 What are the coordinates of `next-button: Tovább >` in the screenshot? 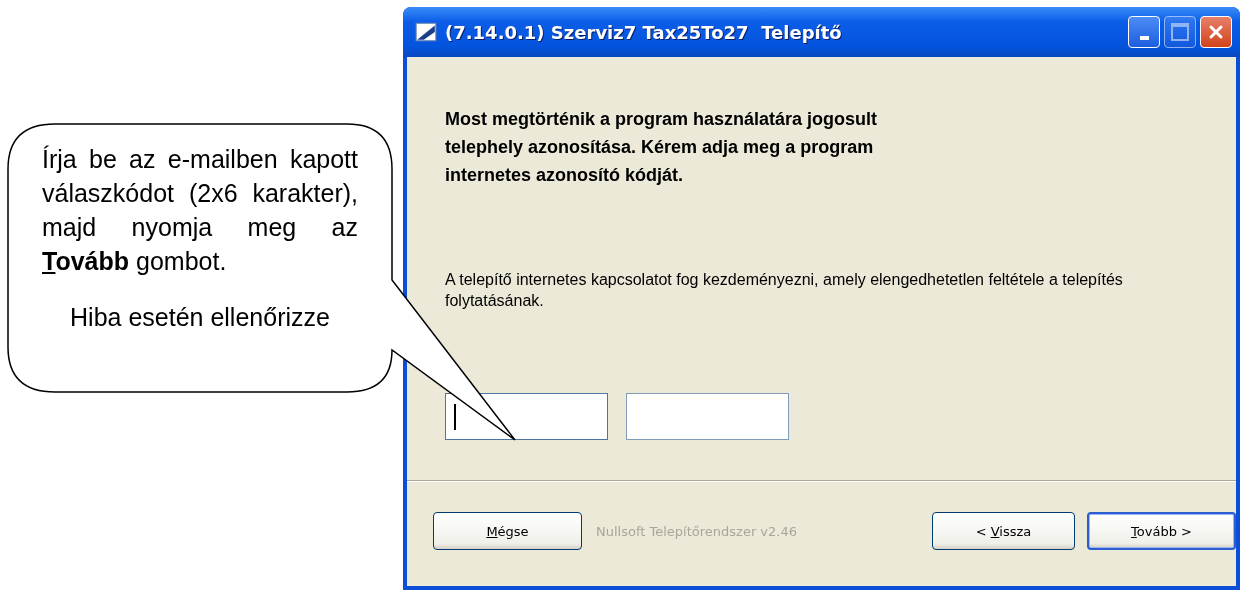 It's located at (1161, 531).